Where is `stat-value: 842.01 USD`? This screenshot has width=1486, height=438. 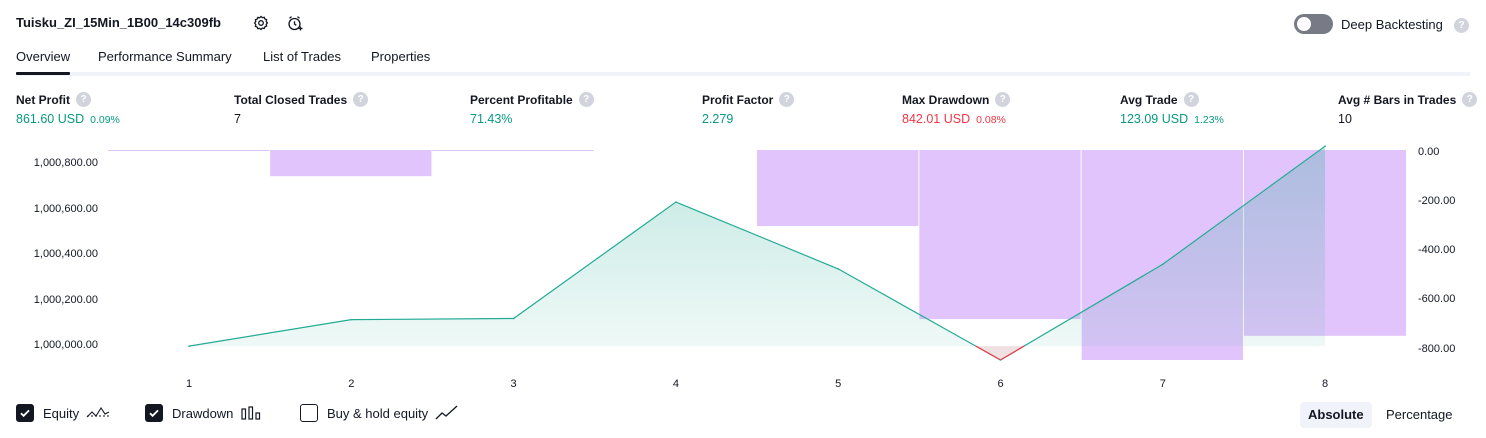 stat-value: 842.01 USD is located at coordinates (936, 119).